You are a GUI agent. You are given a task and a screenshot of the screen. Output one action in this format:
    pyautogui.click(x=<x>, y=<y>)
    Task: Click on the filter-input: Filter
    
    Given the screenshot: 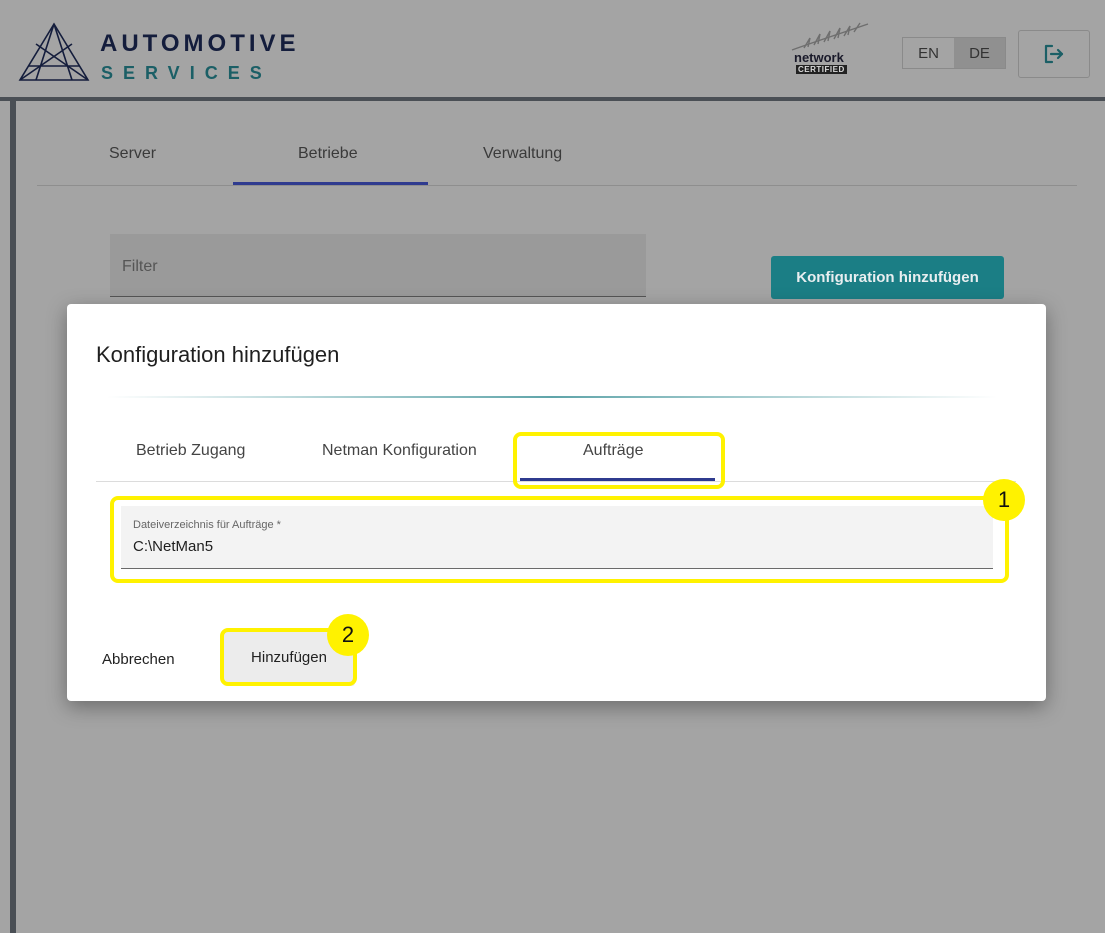 What is the action you would take?
    pyautogui.click(x=378, y=265)
    